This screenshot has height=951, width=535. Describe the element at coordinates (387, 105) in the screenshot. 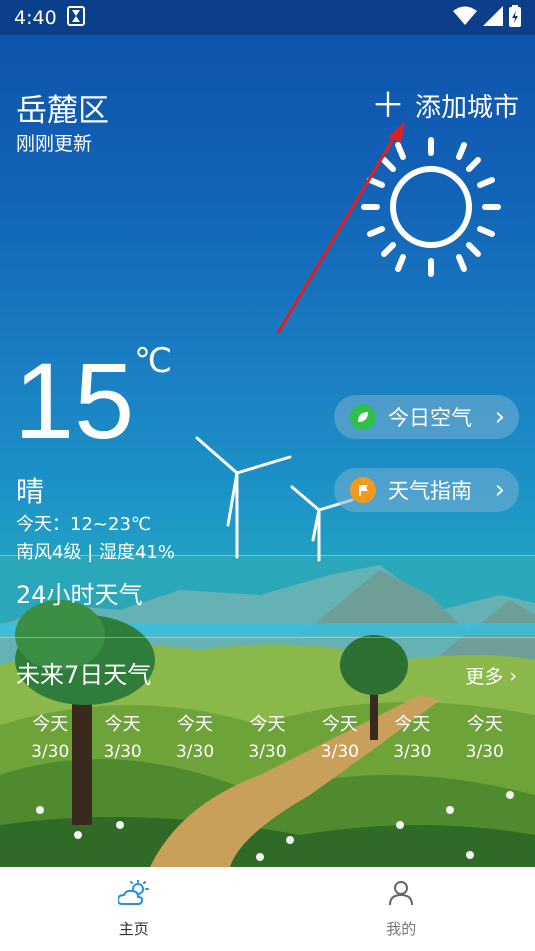

I see `plus-icon: ＋` at that location.